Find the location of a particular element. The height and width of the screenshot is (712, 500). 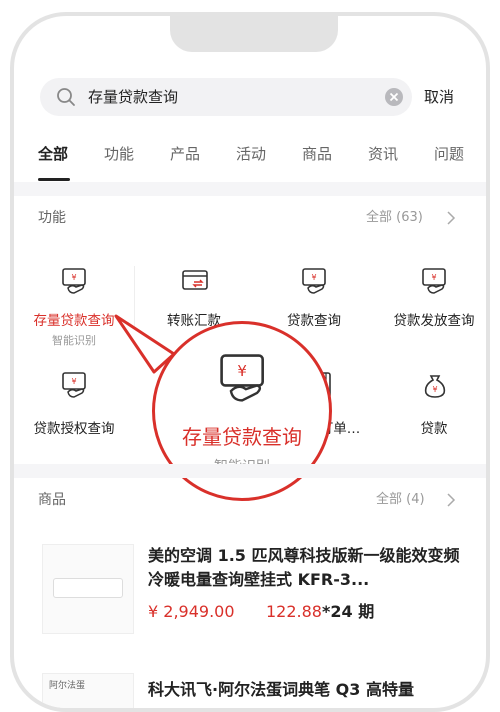

tab-questions: 问题 is located at coordinates (449, 154).